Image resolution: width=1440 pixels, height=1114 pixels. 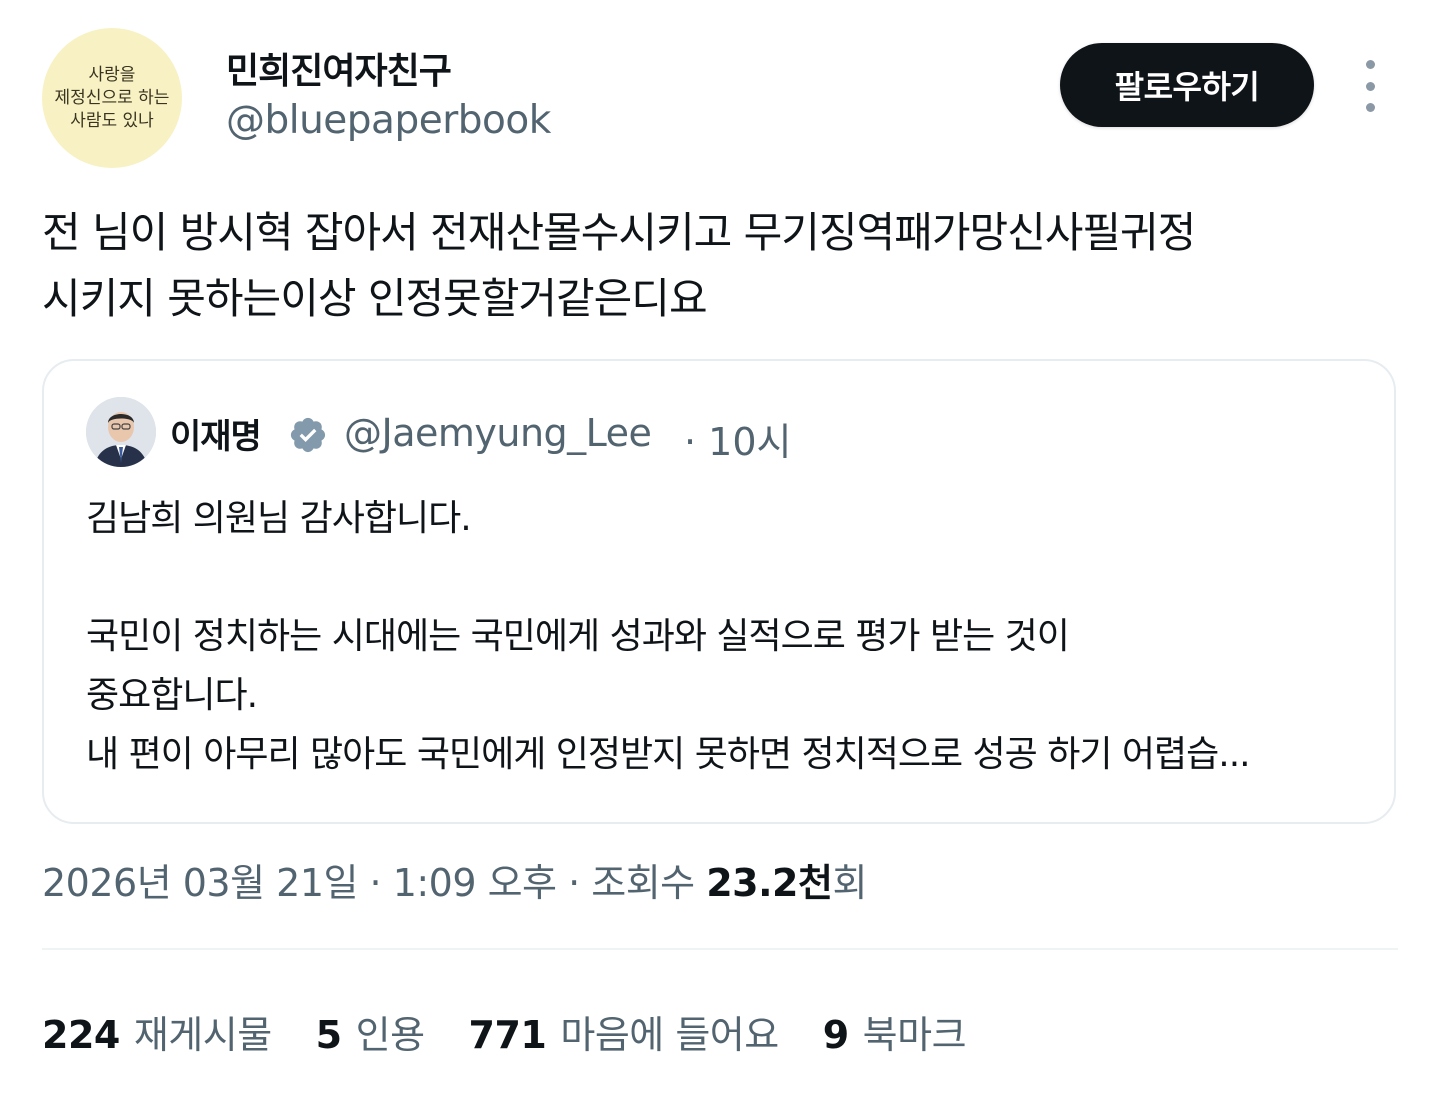 I want to click on more-vertical-icon, so click(x=1370, y=86).